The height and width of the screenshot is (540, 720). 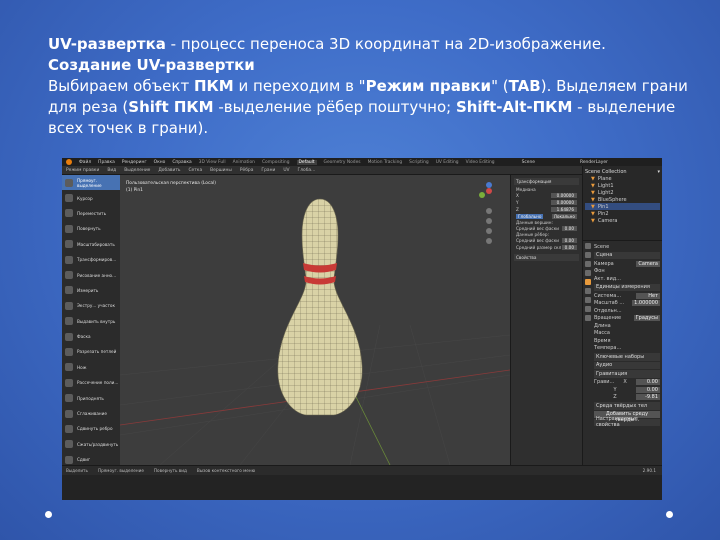 I want to click on vertex-bevel-field: 0.00, so click(x=569, y=228).